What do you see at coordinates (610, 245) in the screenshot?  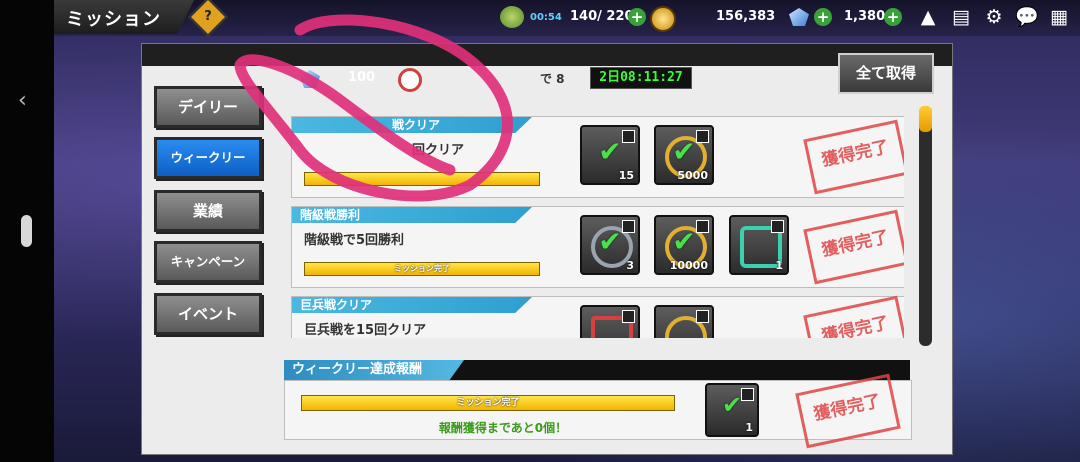 I see `reward-item: ✔ 3` at bounding box center [610, 245].